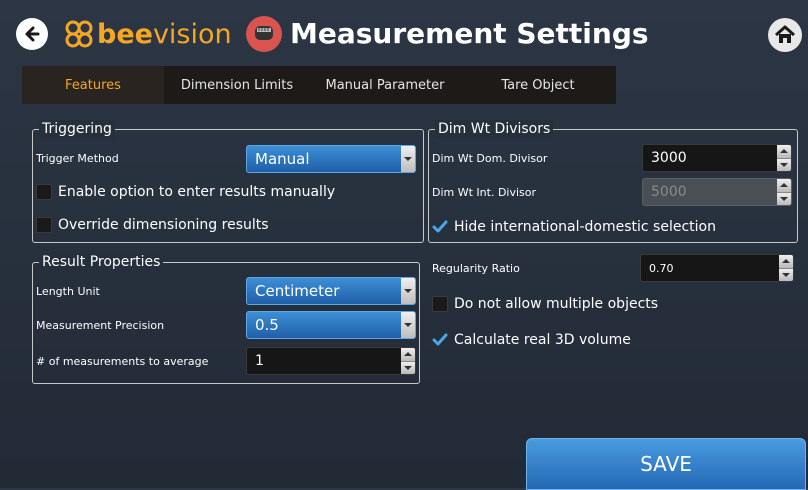 The height and width of the screenshot is (490, 808). What do you see at coordinates (122, 361) in the screenshot?
I see `avg-measurements-label: # of measurements to average` at bounding box center [122, 361].